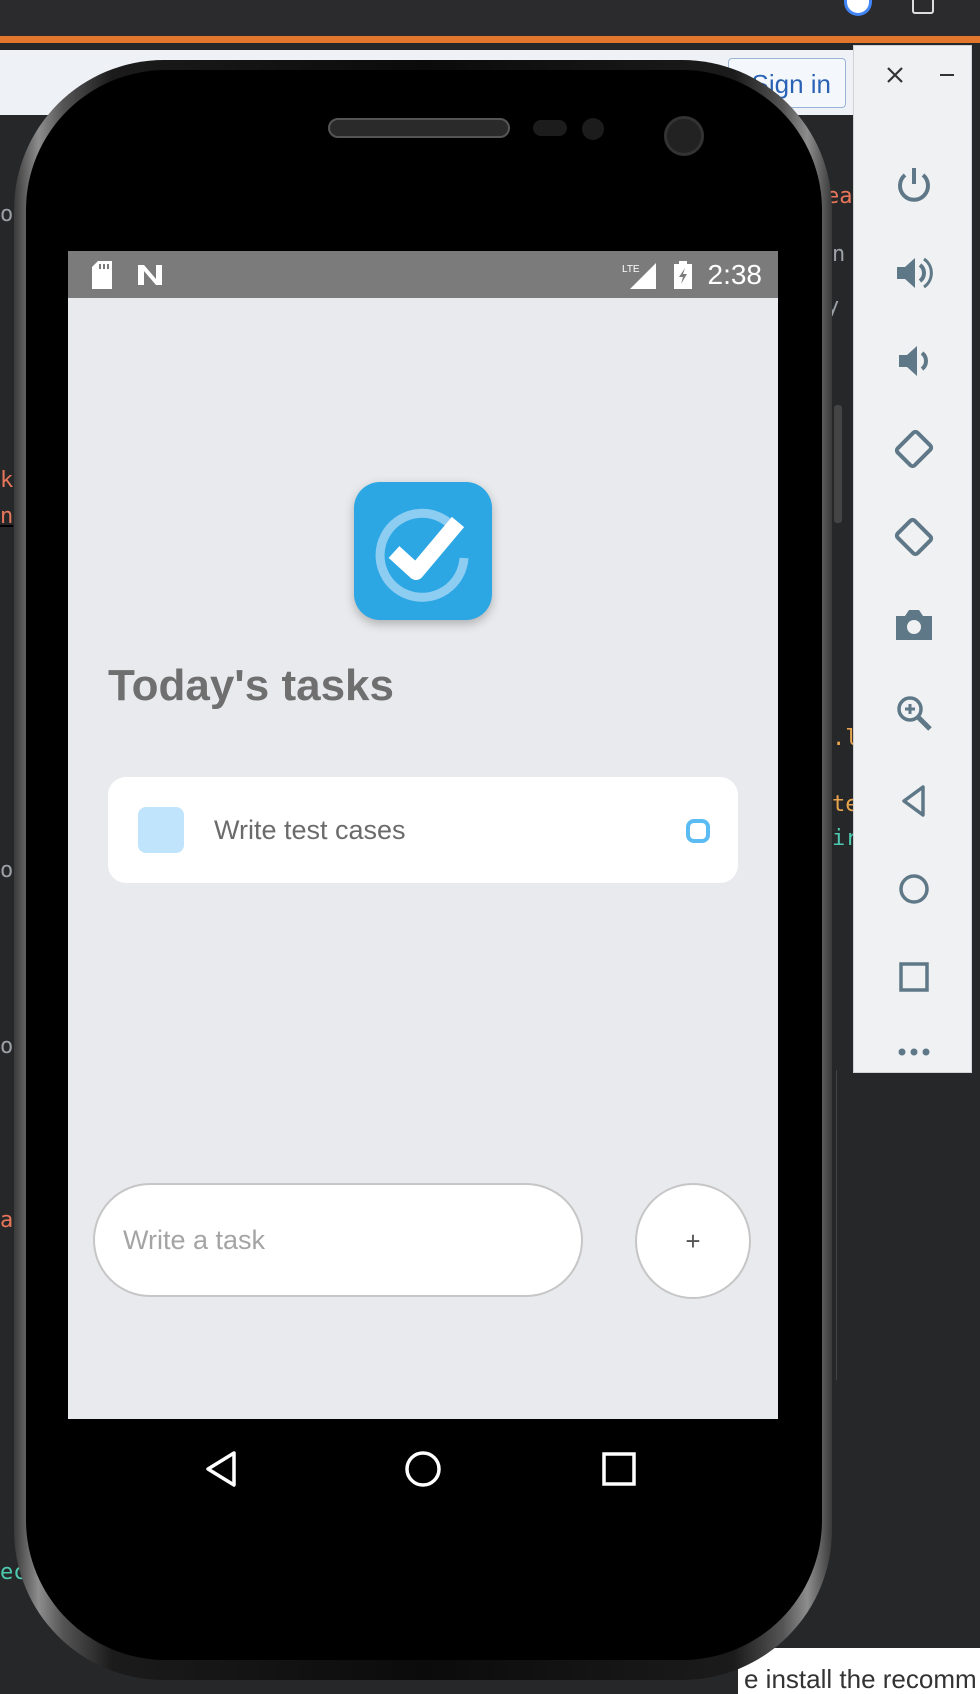 This screenshot has width=980, height=1694. I want to click on code-fragment: k, so click(7, 480).